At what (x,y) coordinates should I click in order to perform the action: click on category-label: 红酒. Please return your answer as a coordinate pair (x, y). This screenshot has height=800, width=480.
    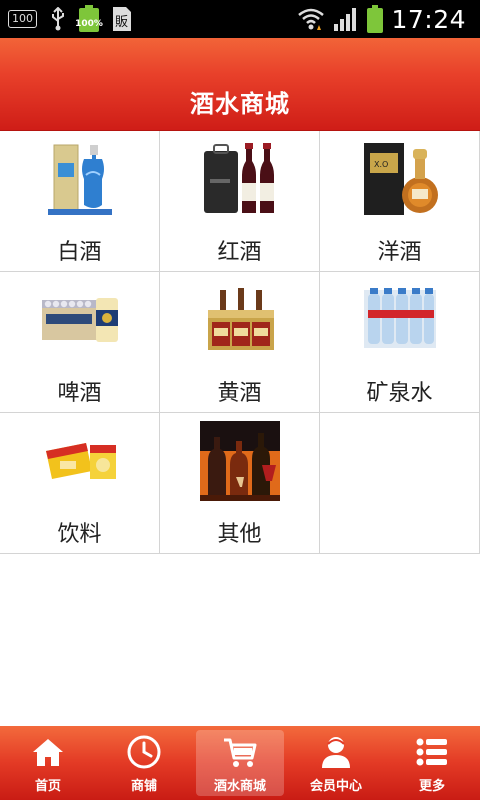
    Looking at the image, I should click on (239, 252).